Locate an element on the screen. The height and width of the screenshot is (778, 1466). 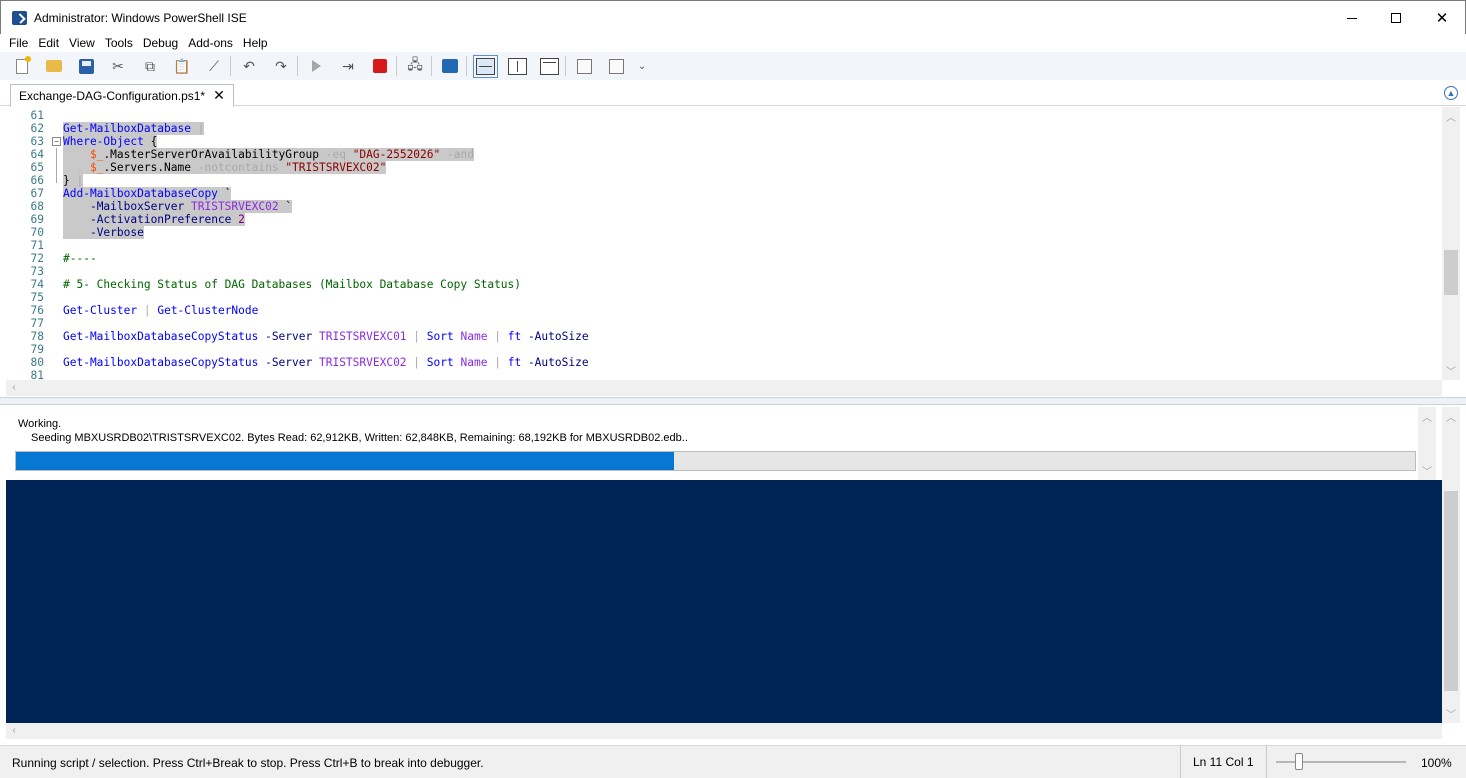
run-selection-button: ⇥ is located at coordinates (348, 66).